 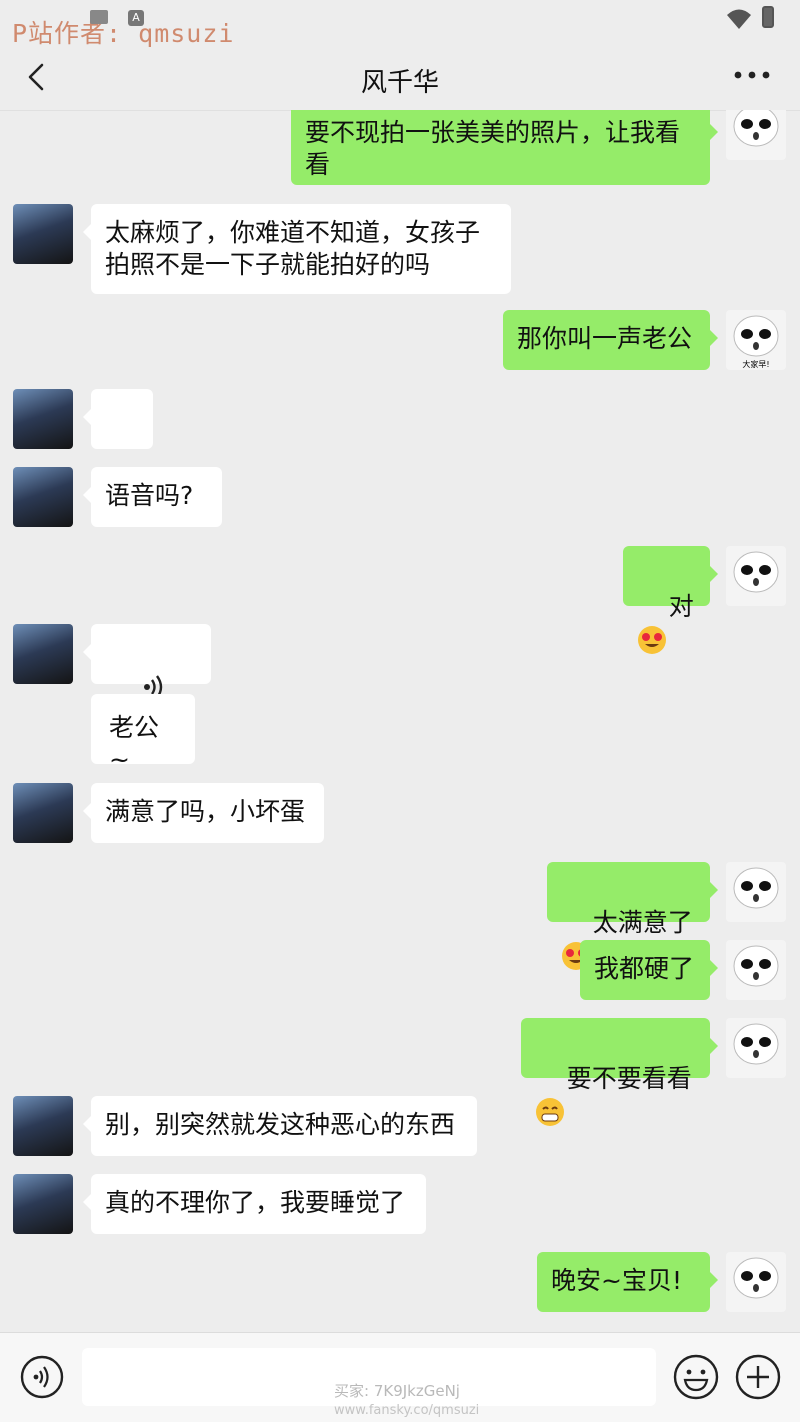 I want to click on message-text: 太满意了, so click(x=642, y=922).